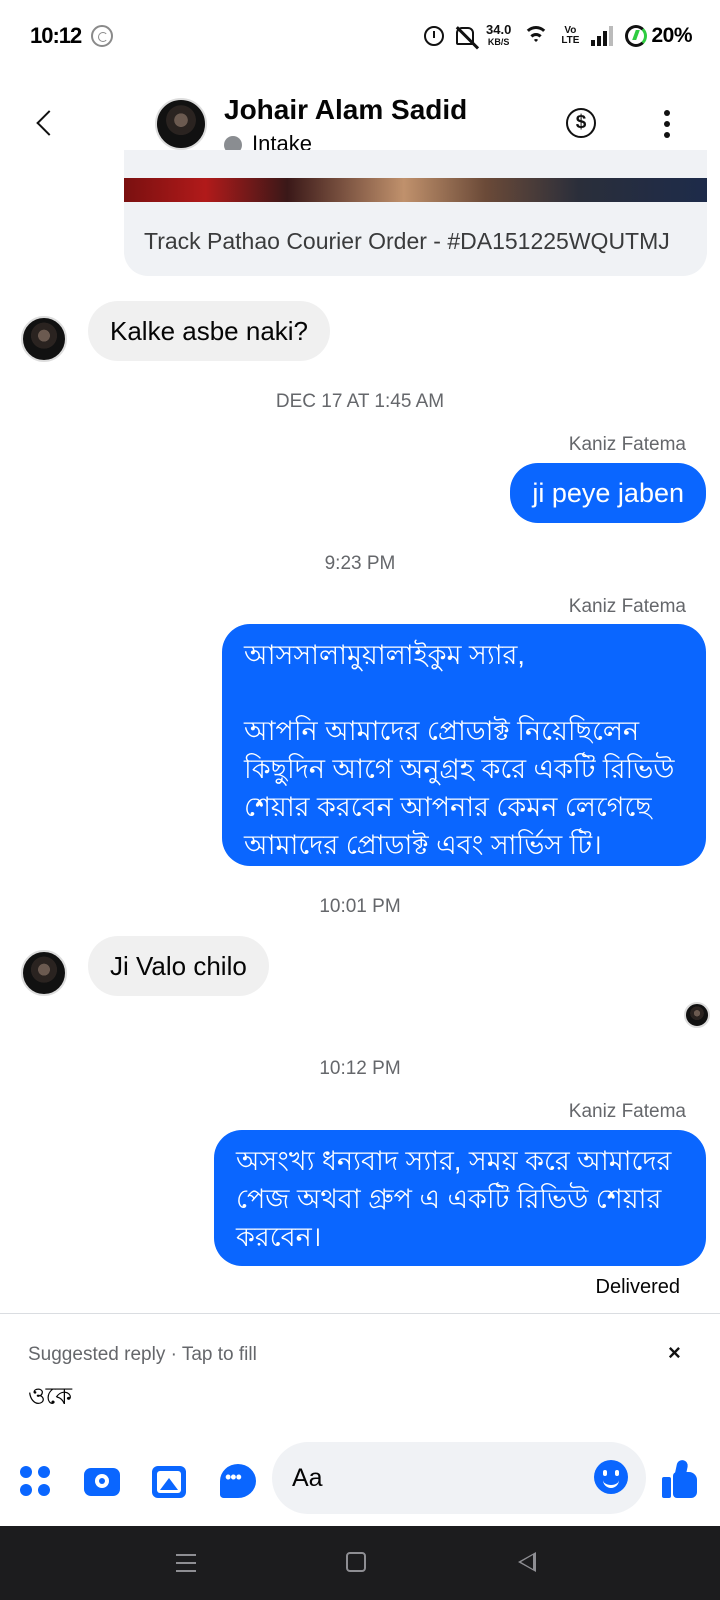 The image size is (720, 1600). Describe the element at coordinates (102, 36) in the screenshot. I see `whatsapp-icon` at that location.